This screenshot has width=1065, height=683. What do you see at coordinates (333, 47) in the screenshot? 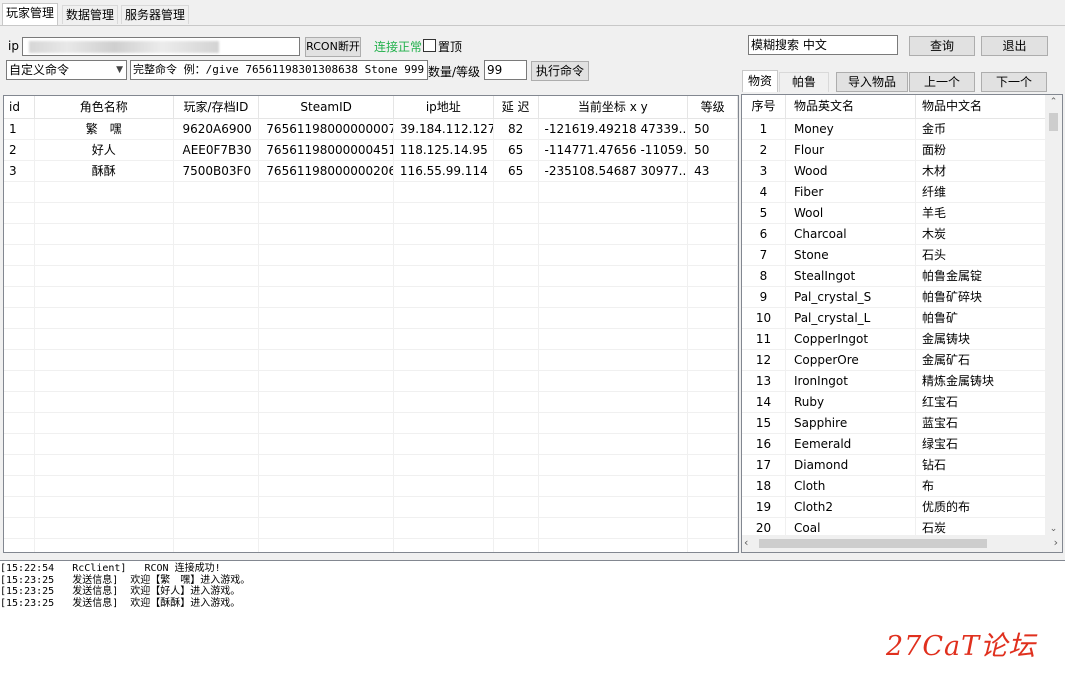
I see `rcon-disconnect-button: RCON断开` at bounding box center [333, 47].